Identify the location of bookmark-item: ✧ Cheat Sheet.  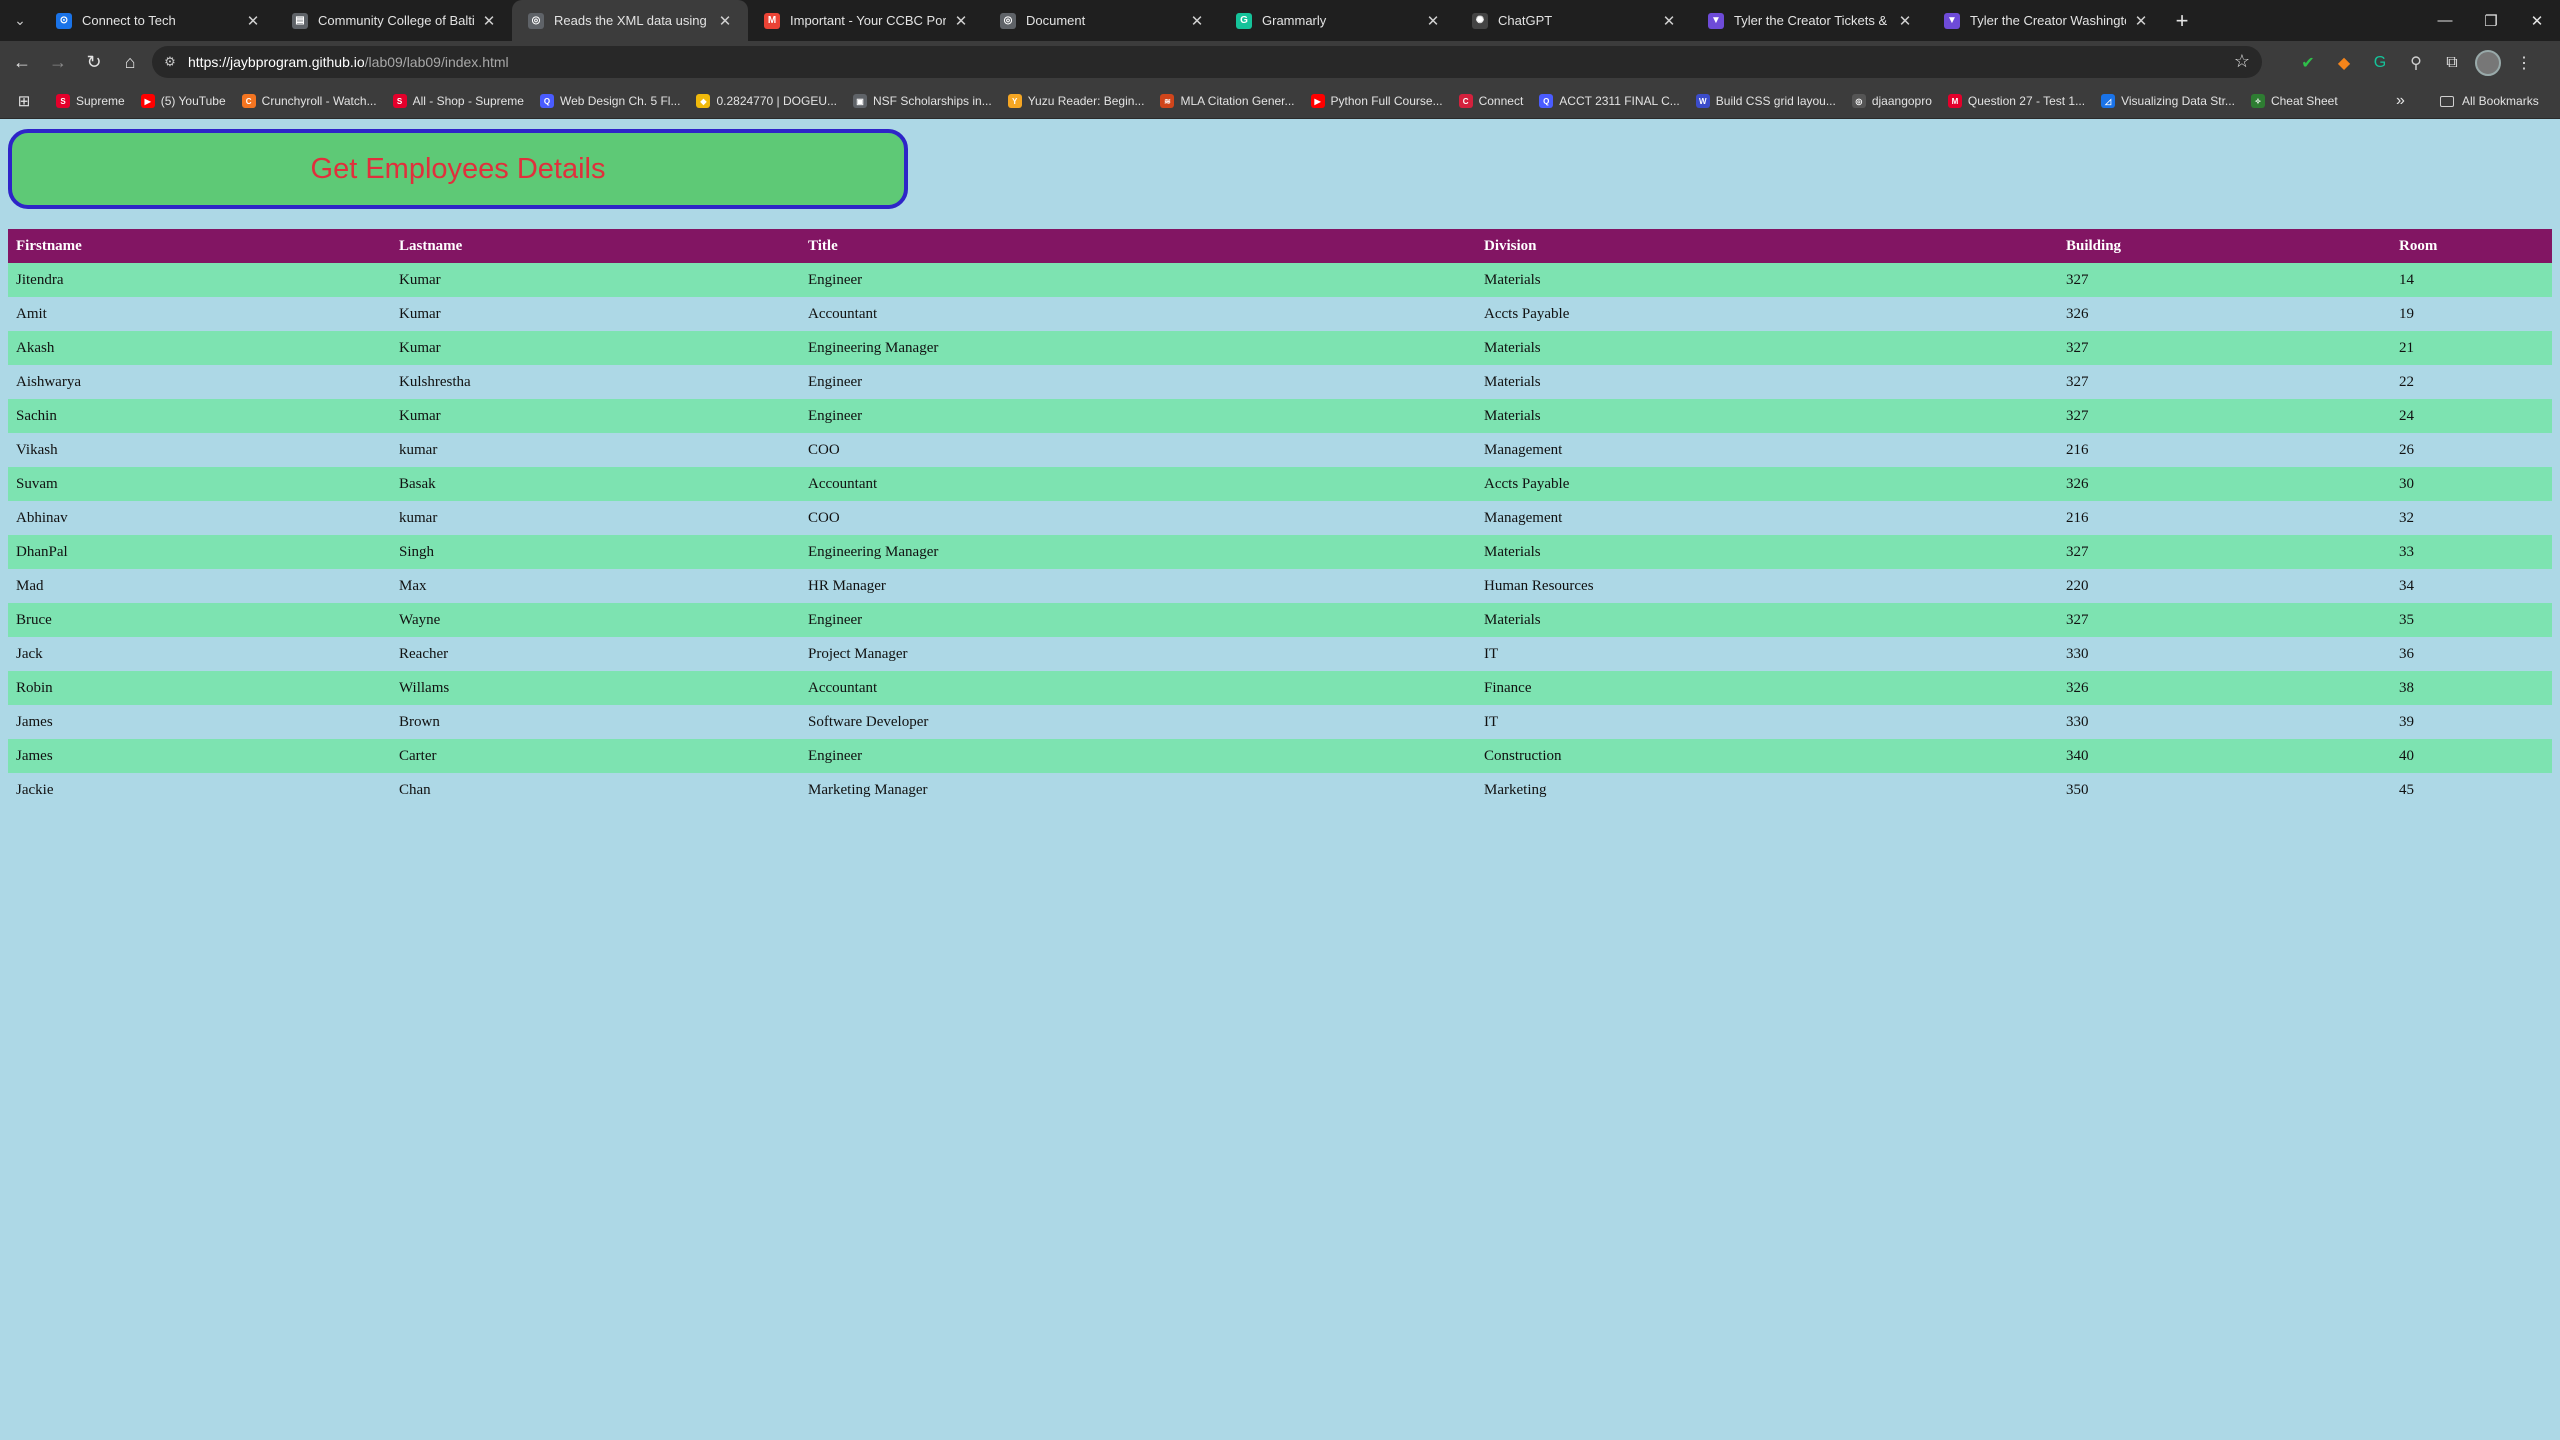
(2294, 101).